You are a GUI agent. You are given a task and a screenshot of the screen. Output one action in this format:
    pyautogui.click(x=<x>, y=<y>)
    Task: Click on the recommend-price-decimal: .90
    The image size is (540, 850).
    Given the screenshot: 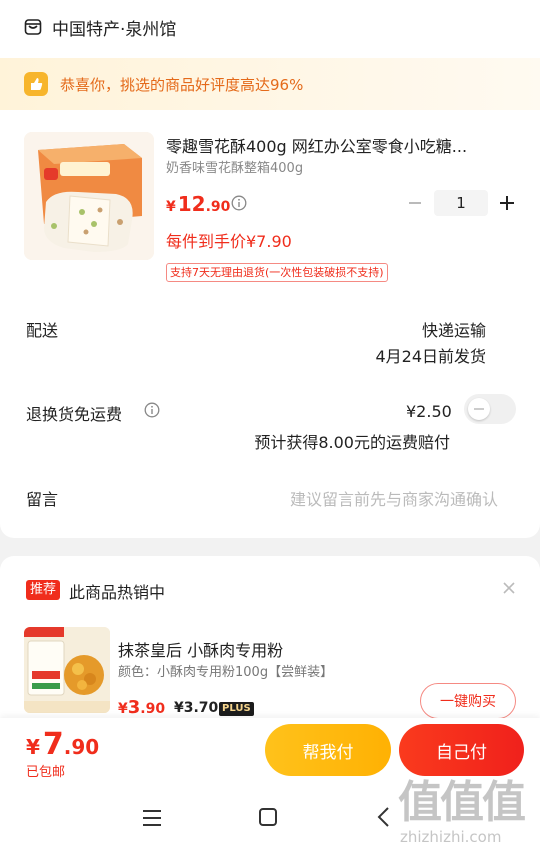 What is the action you would take?
    pyautogui.click(x=153, y=709)
    